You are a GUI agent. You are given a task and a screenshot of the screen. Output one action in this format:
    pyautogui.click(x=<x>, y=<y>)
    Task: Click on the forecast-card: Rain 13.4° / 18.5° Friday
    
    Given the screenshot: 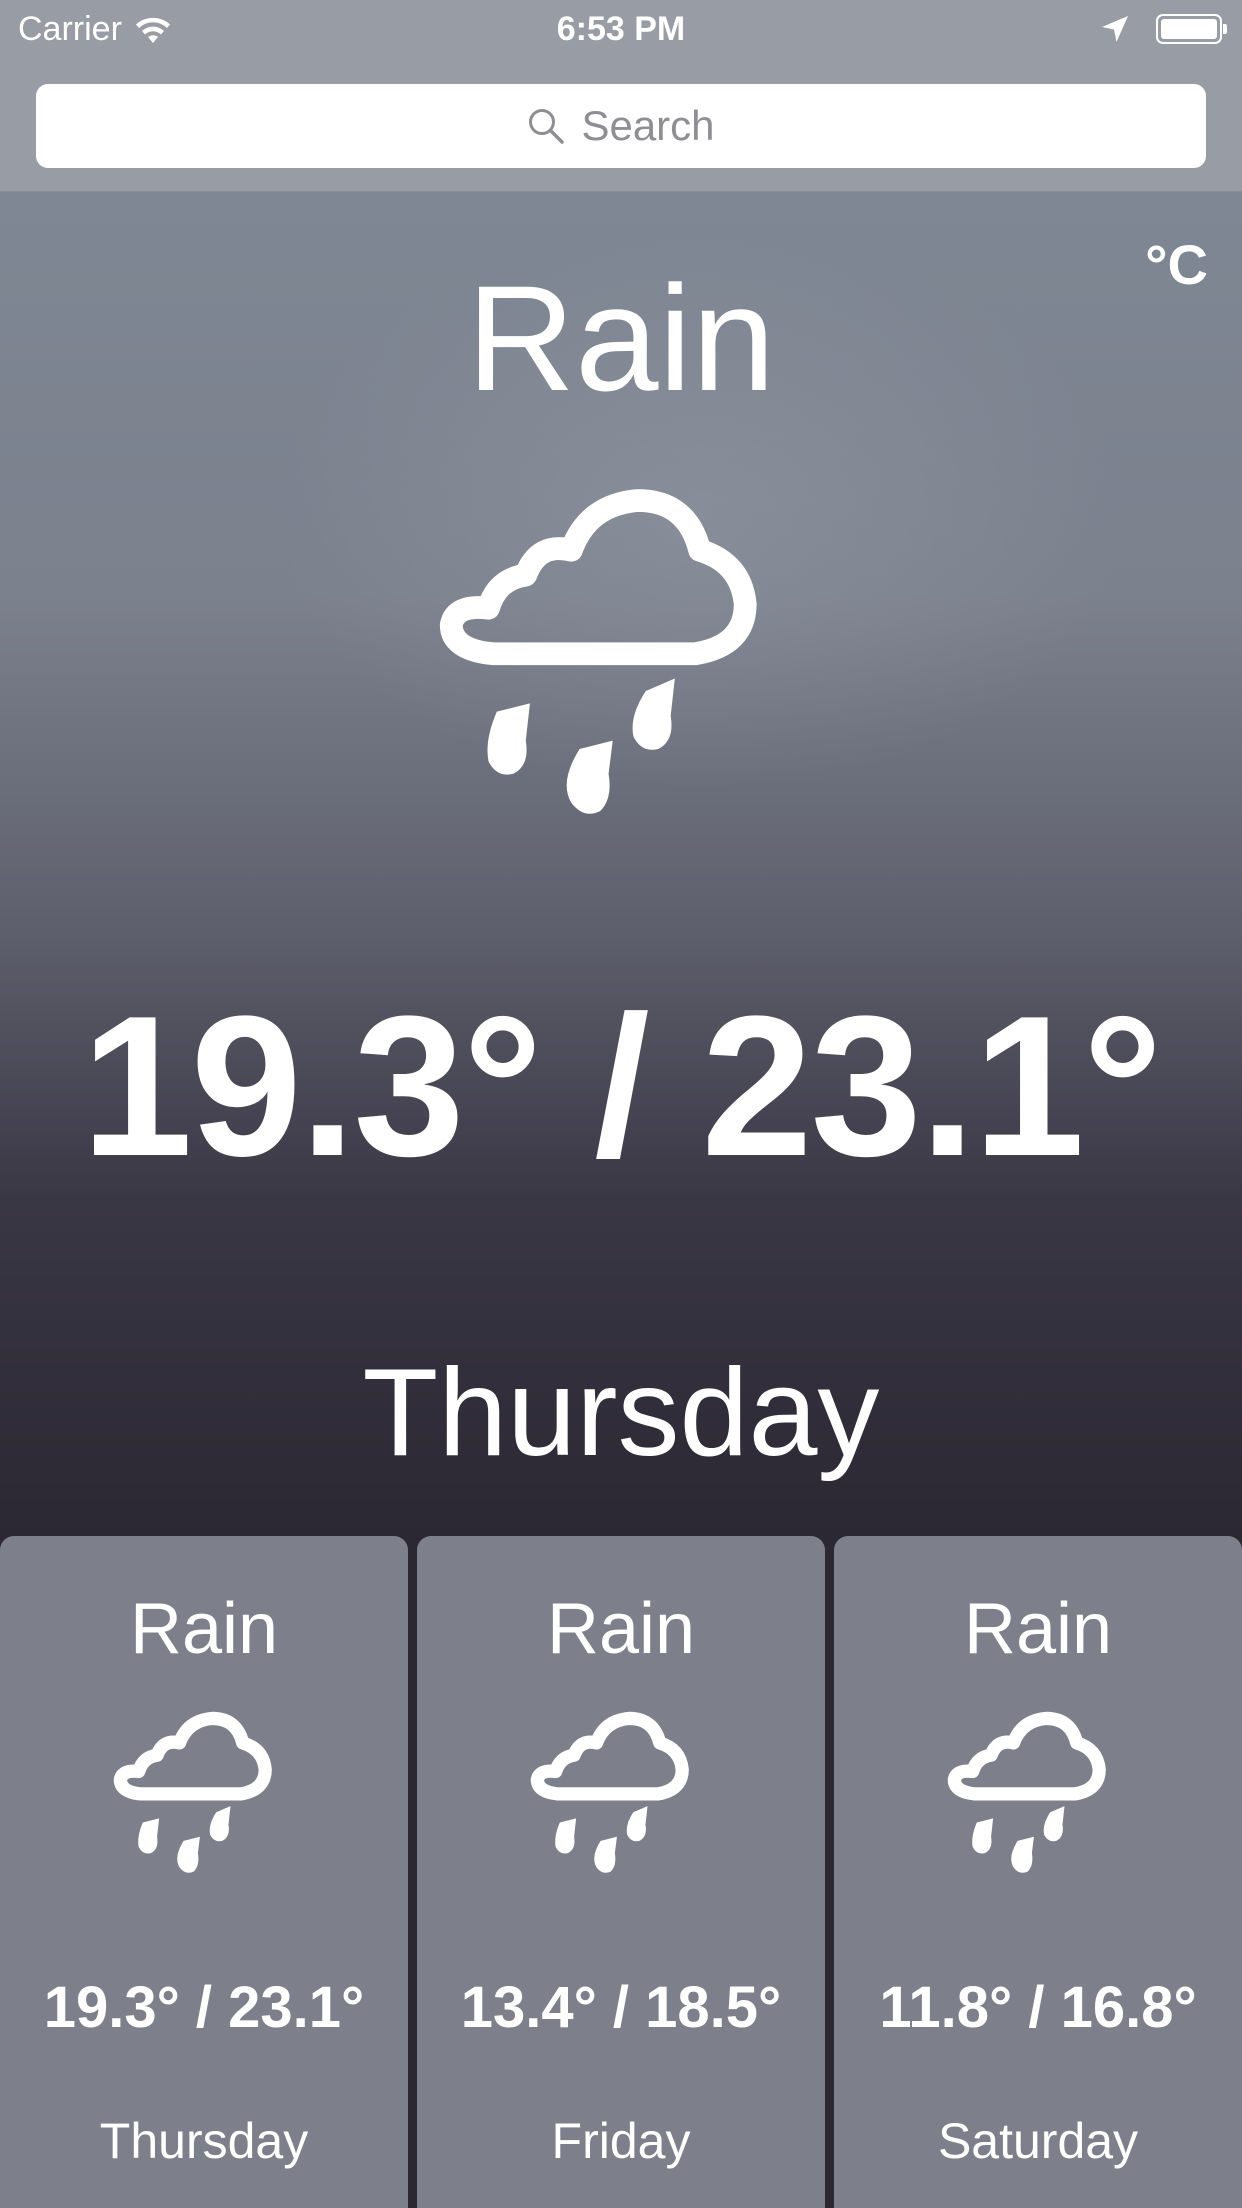 What is the action you would take?
    pyautogui.click(x=621, y=1872)
    